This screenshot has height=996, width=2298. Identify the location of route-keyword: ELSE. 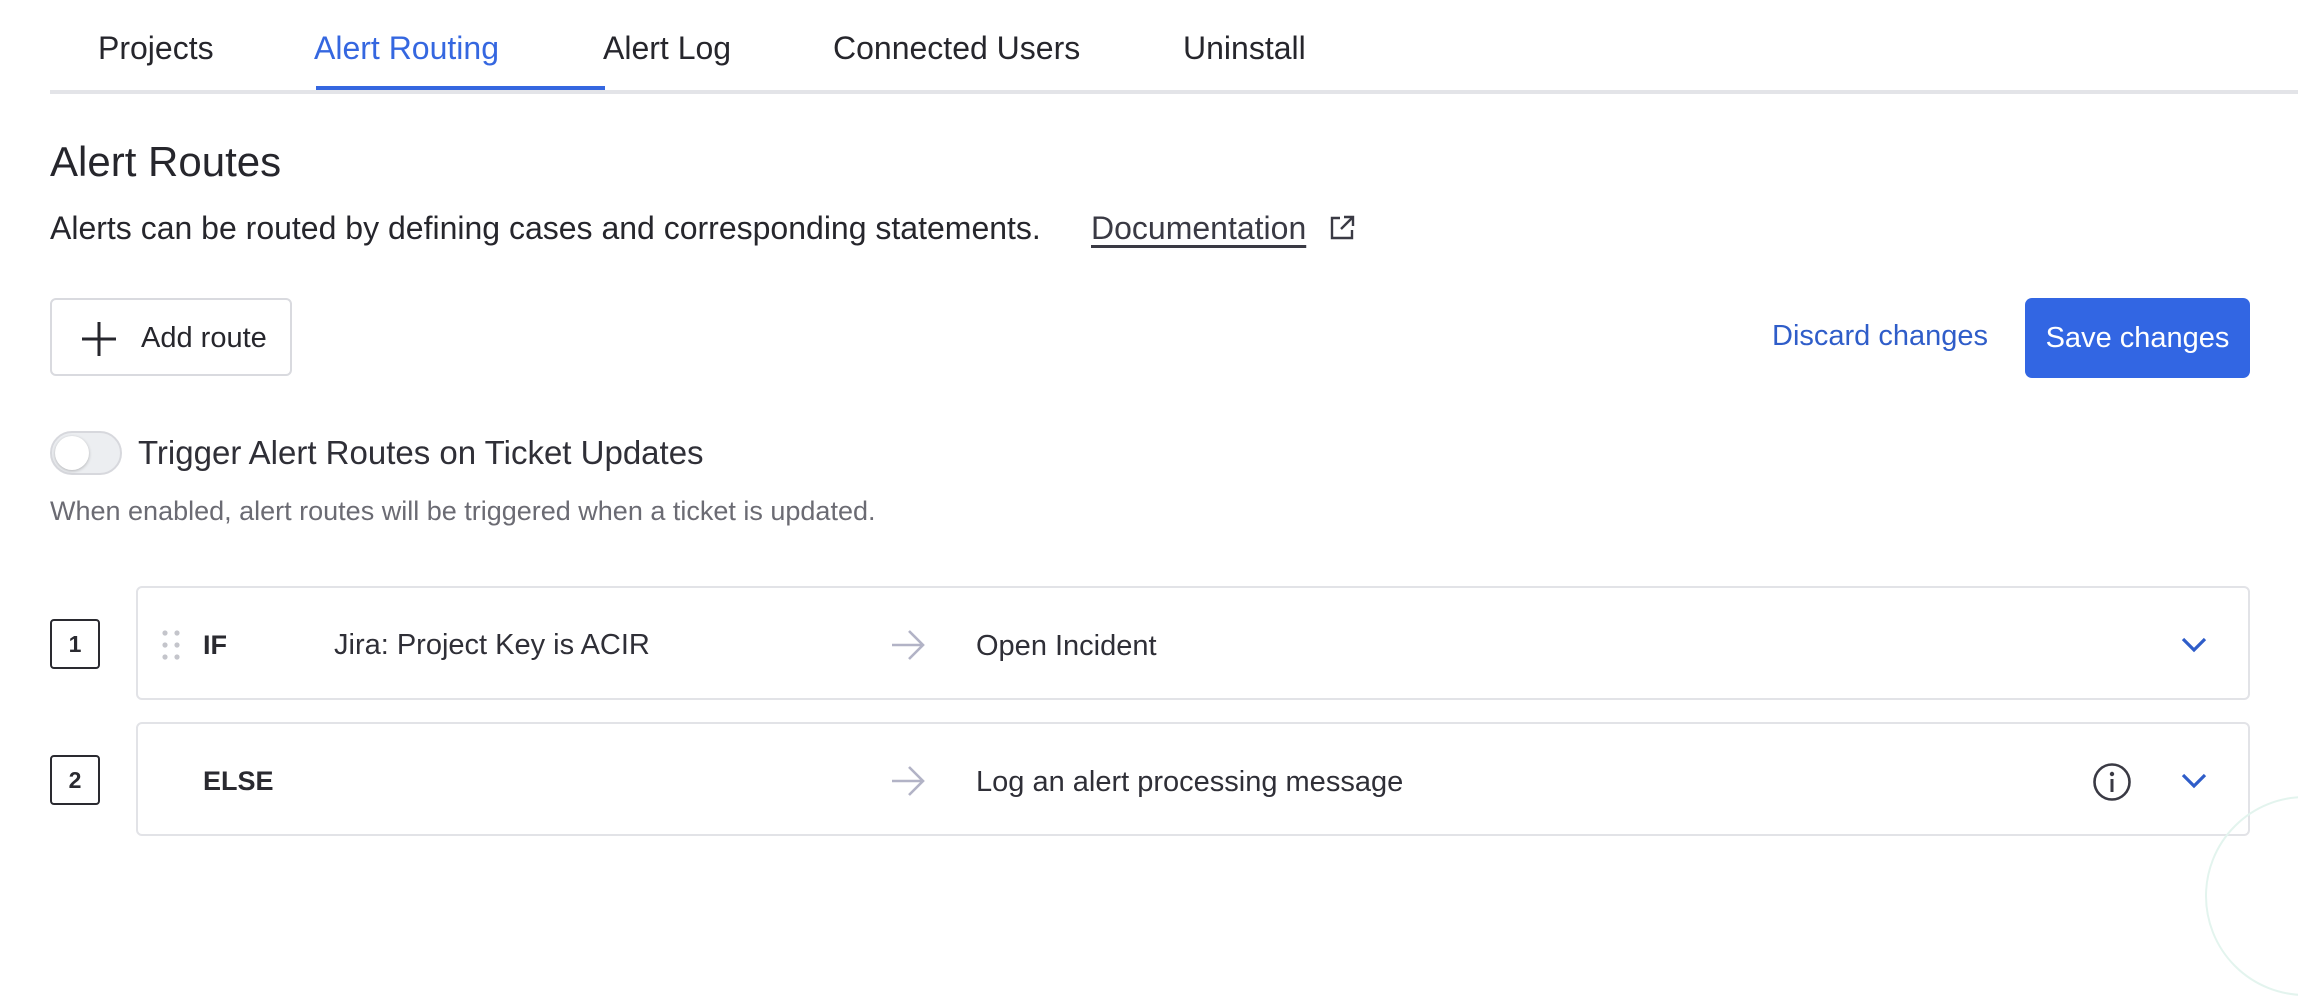
(238, 781).